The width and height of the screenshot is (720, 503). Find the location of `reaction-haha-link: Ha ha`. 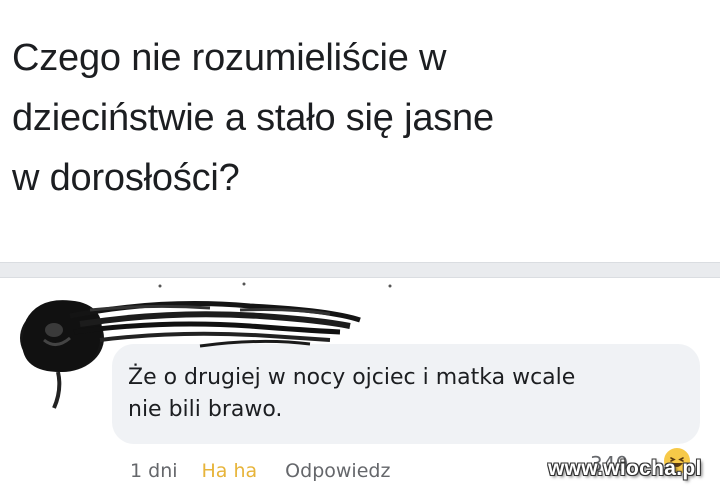

reaction-haha-link: Ha ha is located at coordinates (230, 471).